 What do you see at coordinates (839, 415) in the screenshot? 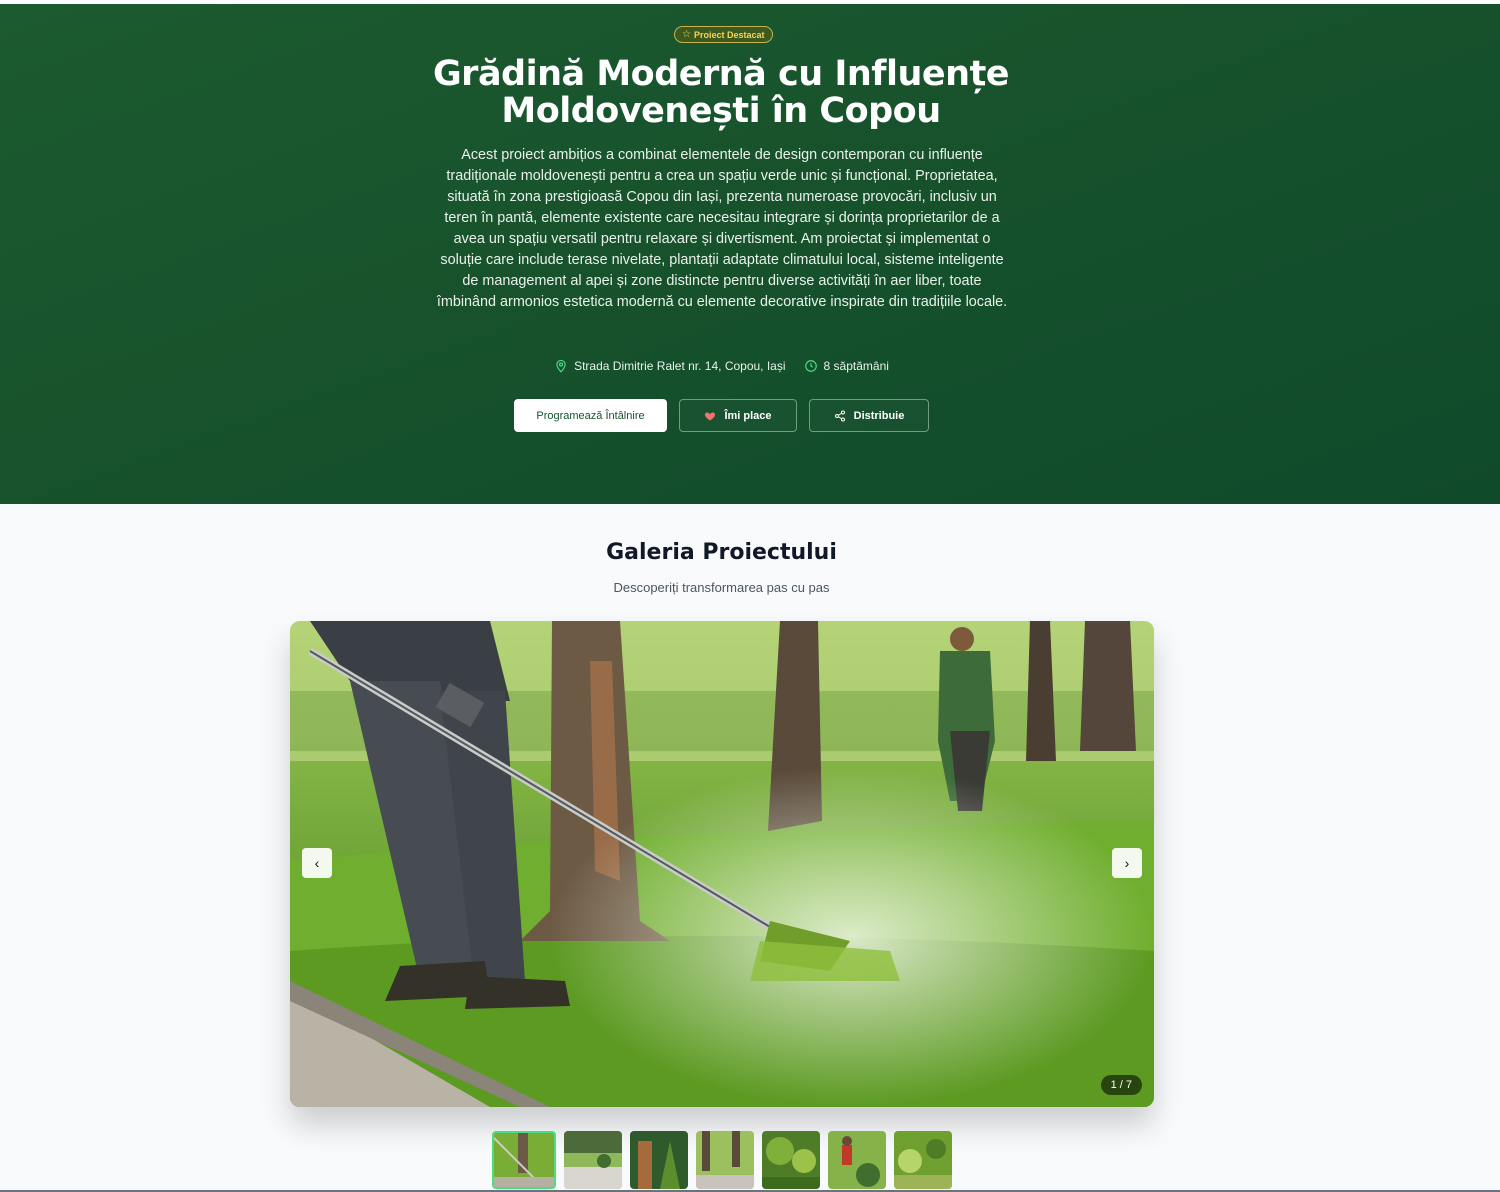
I see `share-icon` at bounding box center [839, 415].